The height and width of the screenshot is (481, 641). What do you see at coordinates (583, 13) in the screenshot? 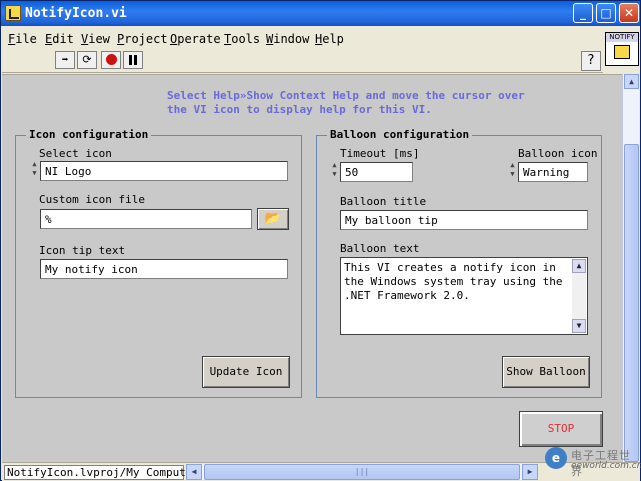
I see `minimize-button: _` at bounding box center [583, 13].